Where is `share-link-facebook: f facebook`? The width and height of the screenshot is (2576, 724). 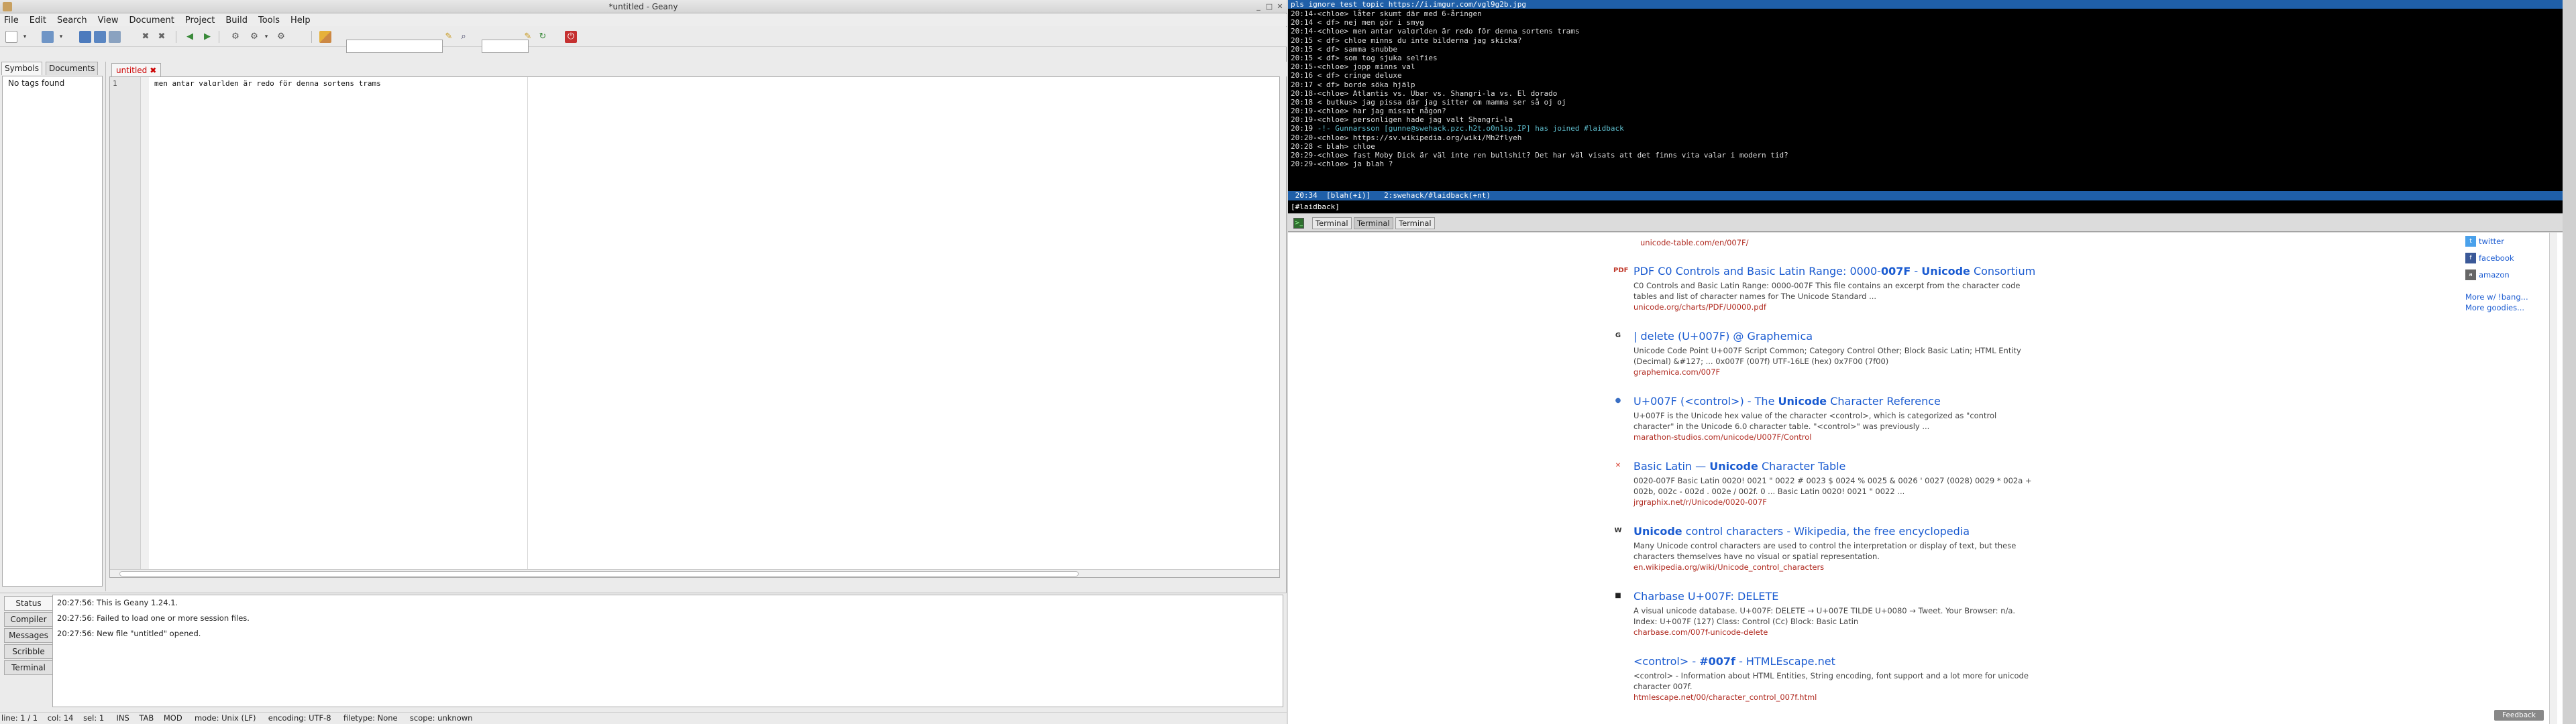
share-link-facebook: f facebook is located at coordinates (2489, 257).